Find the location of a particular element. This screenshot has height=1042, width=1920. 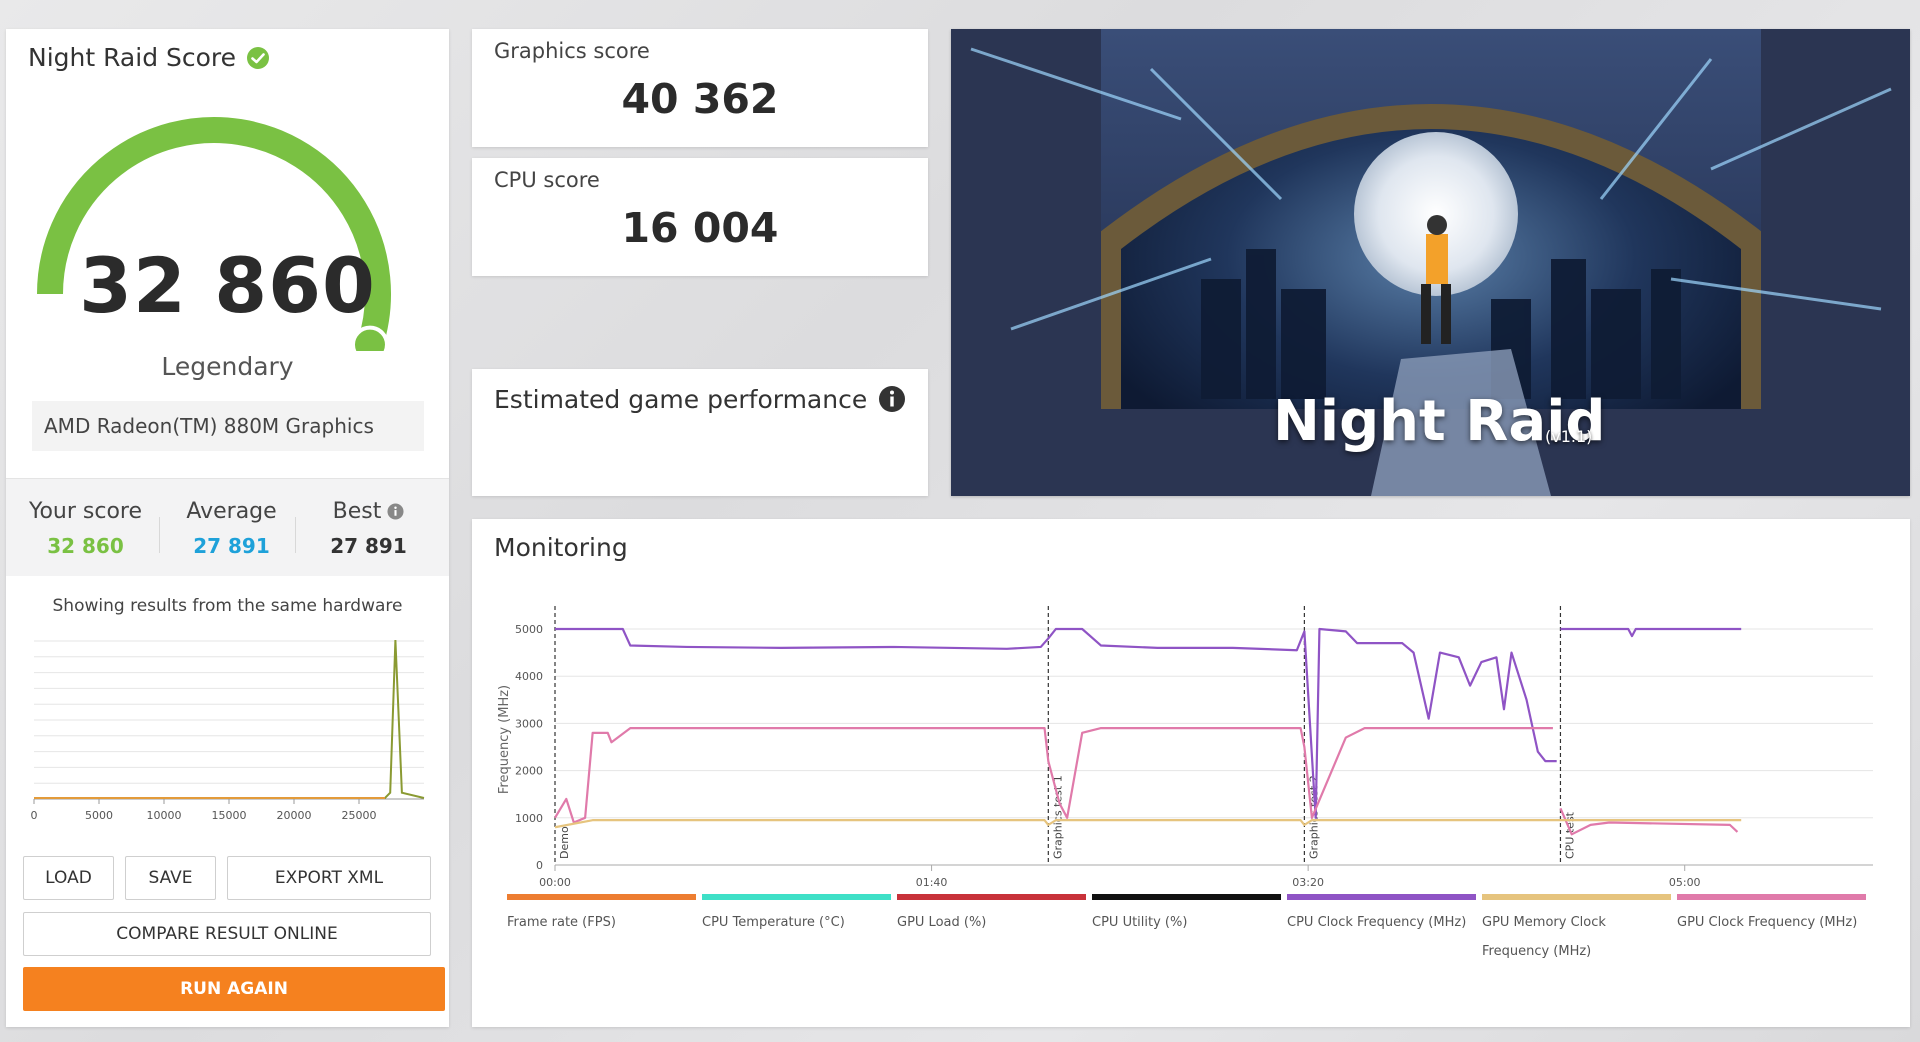

x-tick-label: 25000 is located at coordinates (359, 815).